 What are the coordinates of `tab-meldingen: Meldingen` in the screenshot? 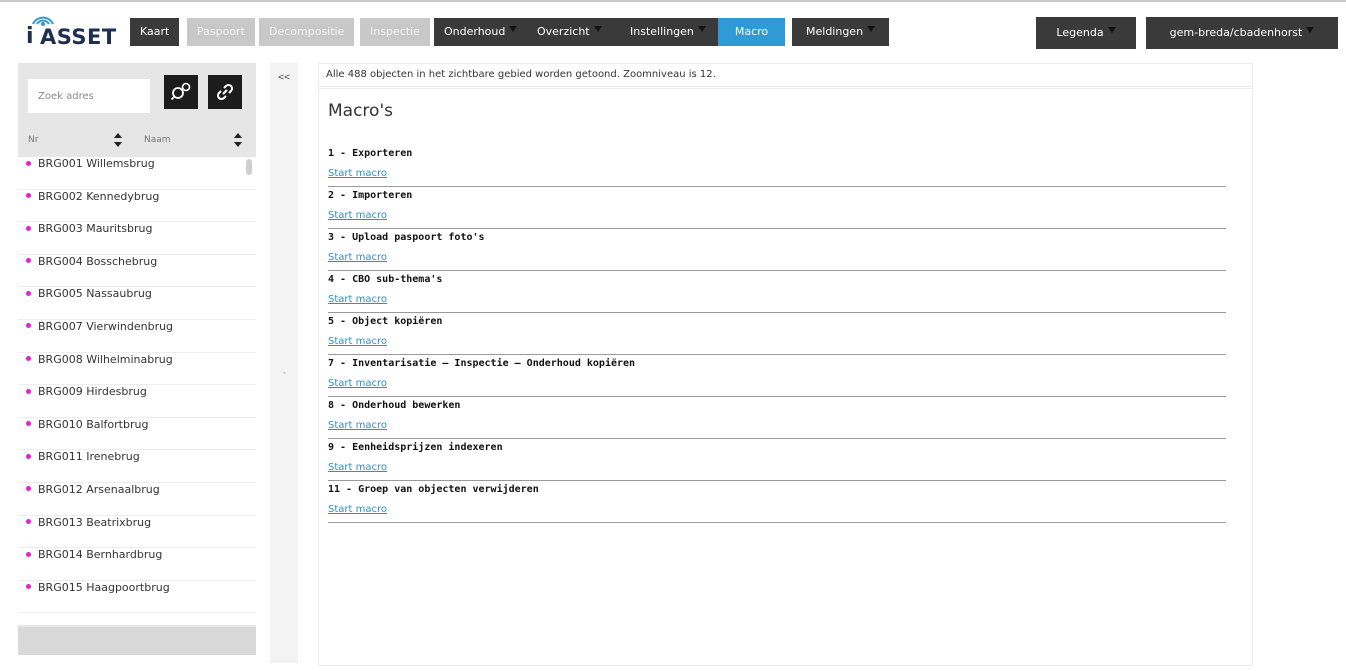 It's located at (841, 32).